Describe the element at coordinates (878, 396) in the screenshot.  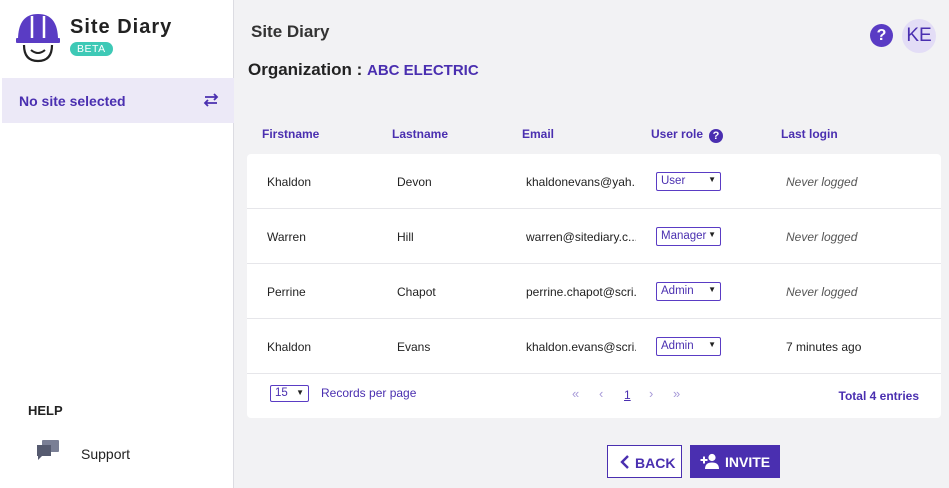
I see `total-entries: Total 4 entries` at that location.